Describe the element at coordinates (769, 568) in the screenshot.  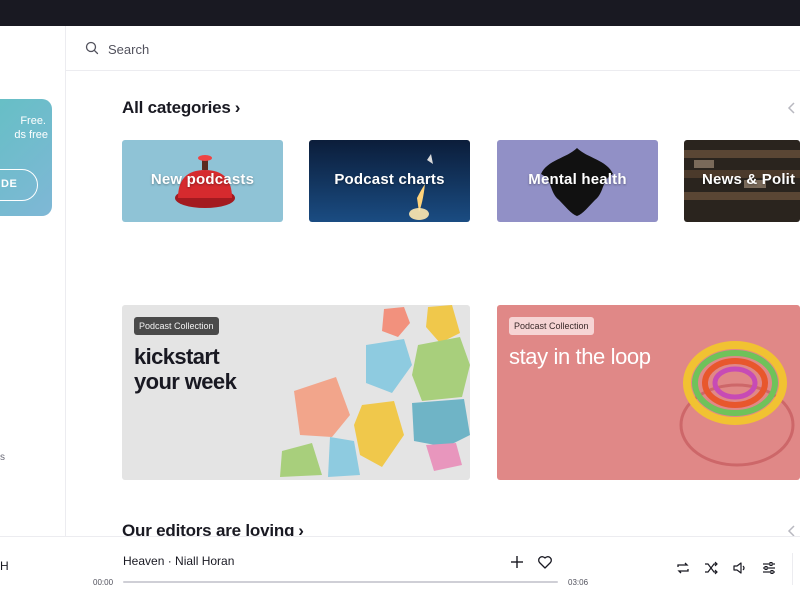
I see `equalizer-icon` at that location.